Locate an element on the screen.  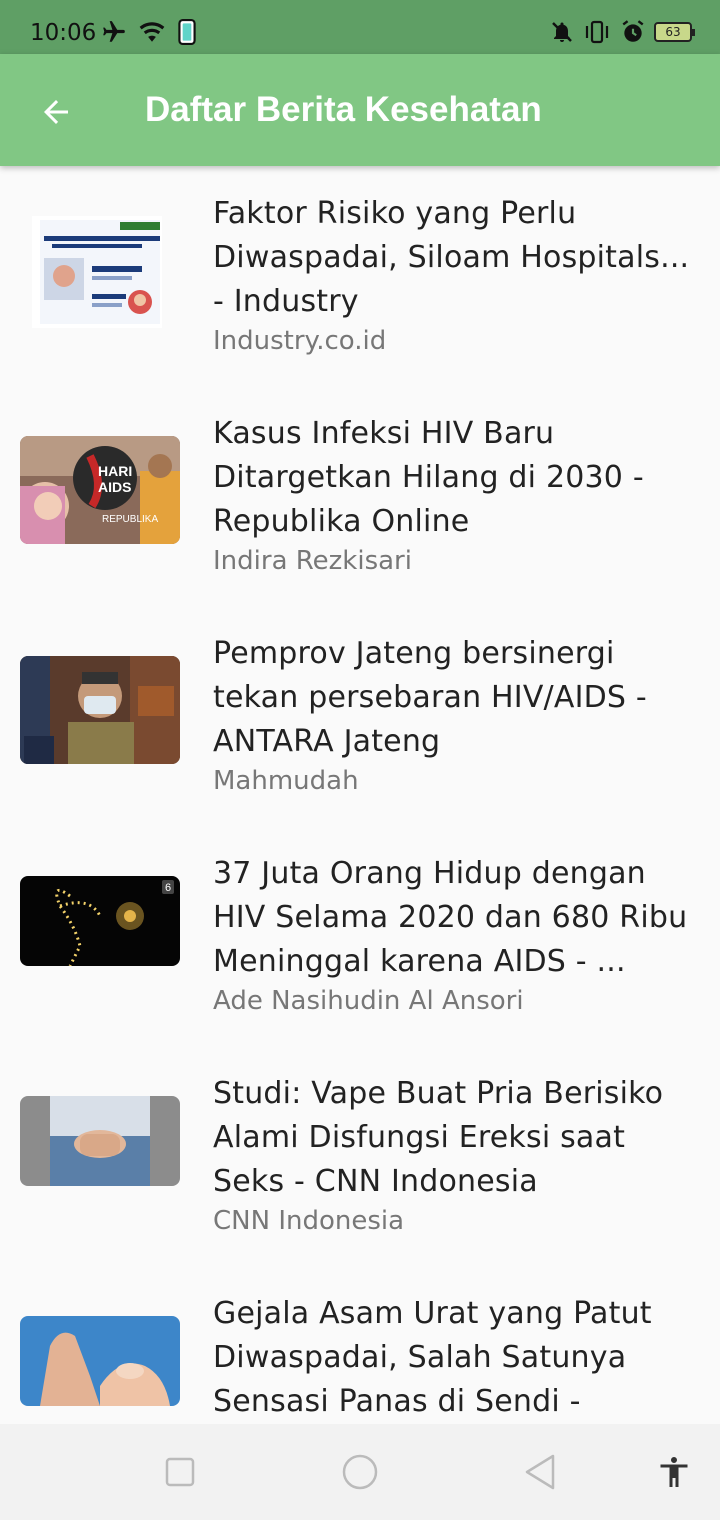
news-source: Mahmudah is located at coordinates (286, 781).